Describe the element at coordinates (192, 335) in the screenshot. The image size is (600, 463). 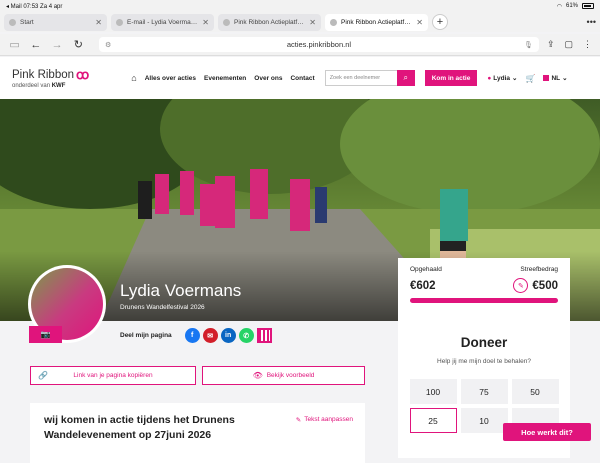
I see `facebook-icon: f` at that location.